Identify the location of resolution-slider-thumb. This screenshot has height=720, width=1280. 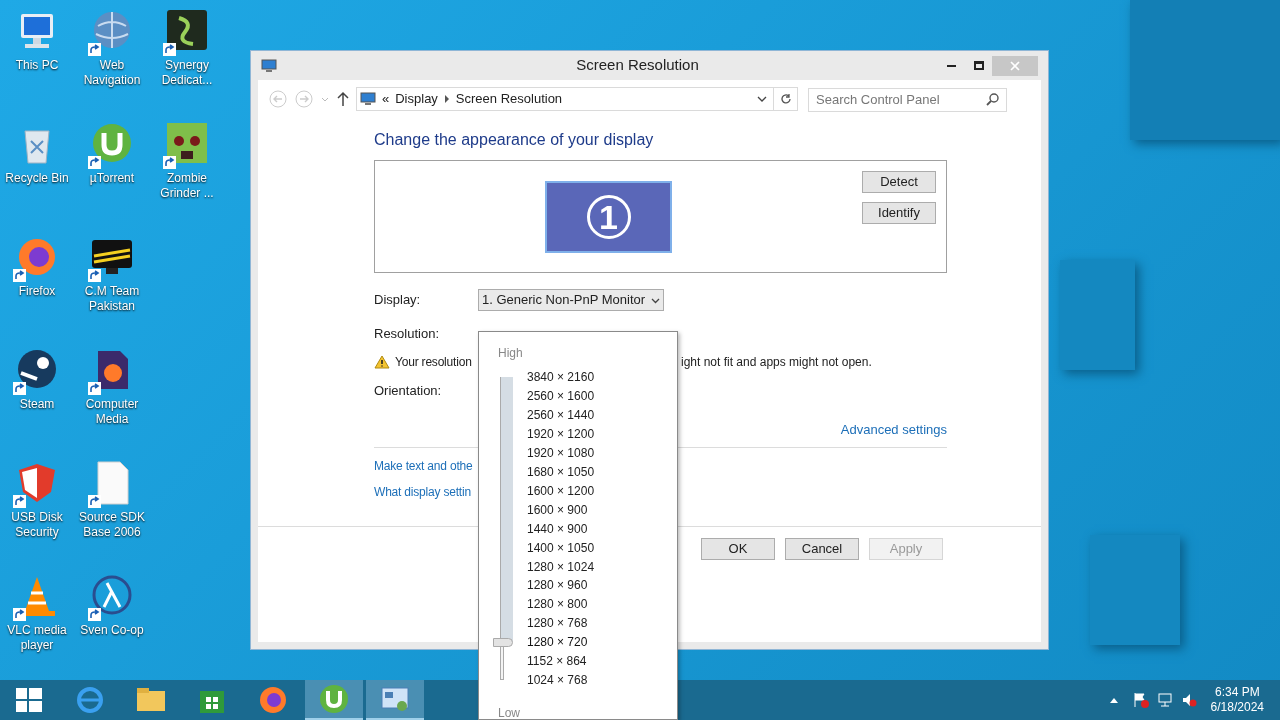
(503, 643).